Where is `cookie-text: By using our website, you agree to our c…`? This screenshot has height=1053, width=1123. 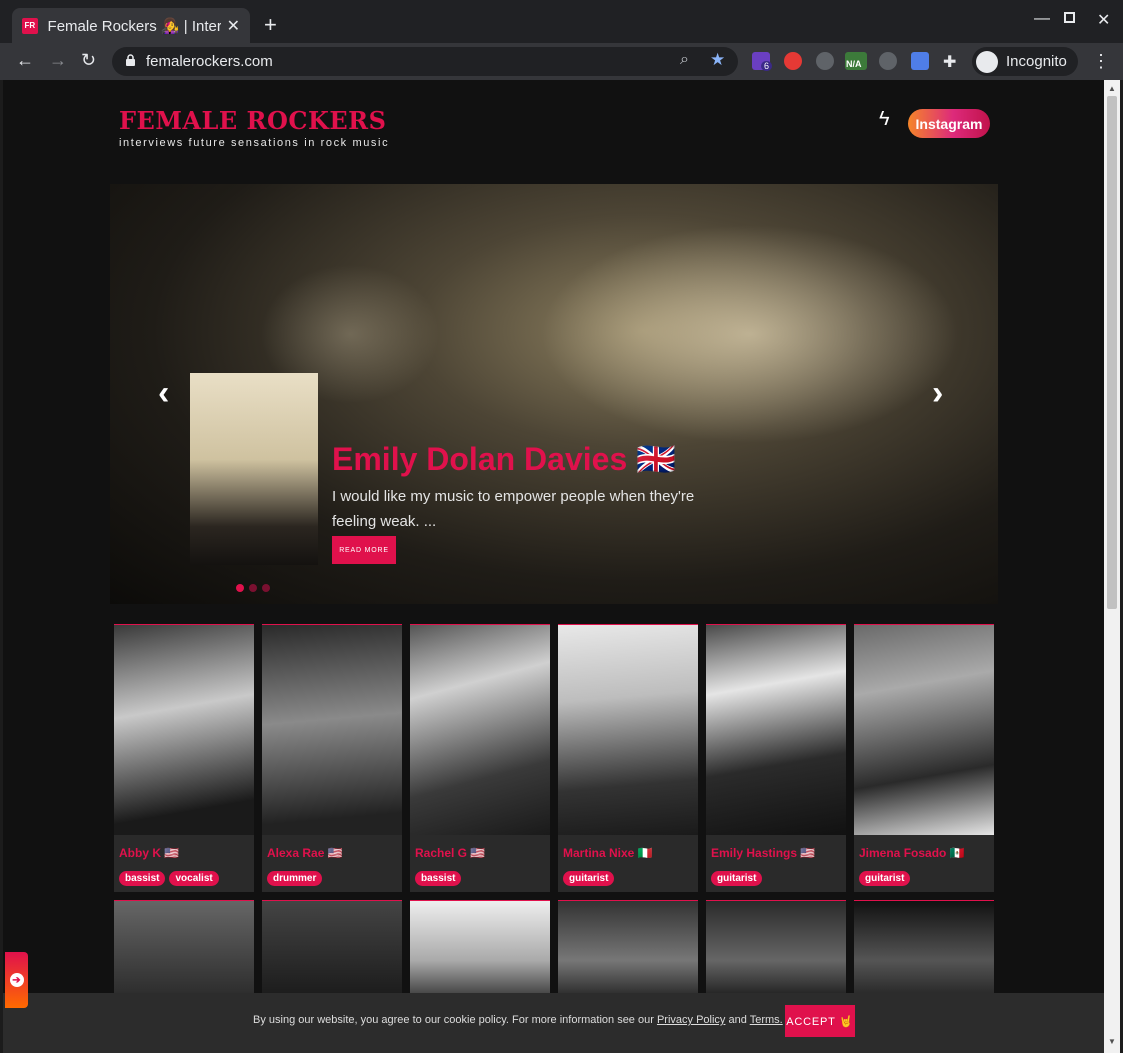 cookie-text: By using our website, you agree to our c… is located at coordinates (518, 1020).